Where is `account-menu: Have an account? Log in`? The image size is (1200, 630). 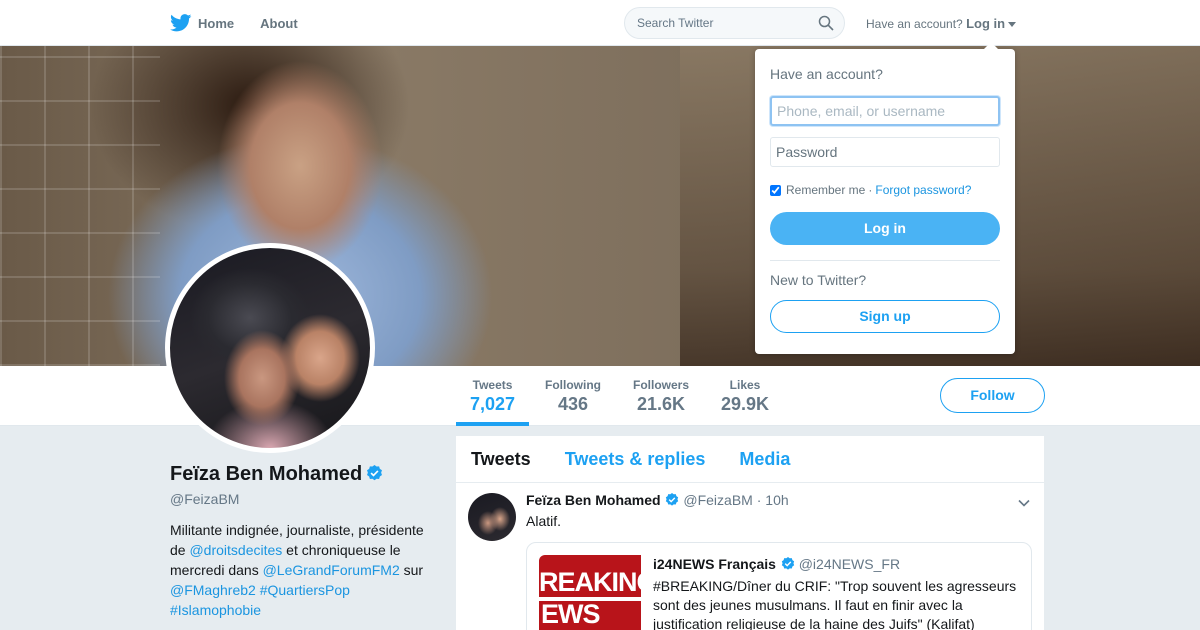
account-menu: Have an account? Log in is located at coordinates (941, 23).